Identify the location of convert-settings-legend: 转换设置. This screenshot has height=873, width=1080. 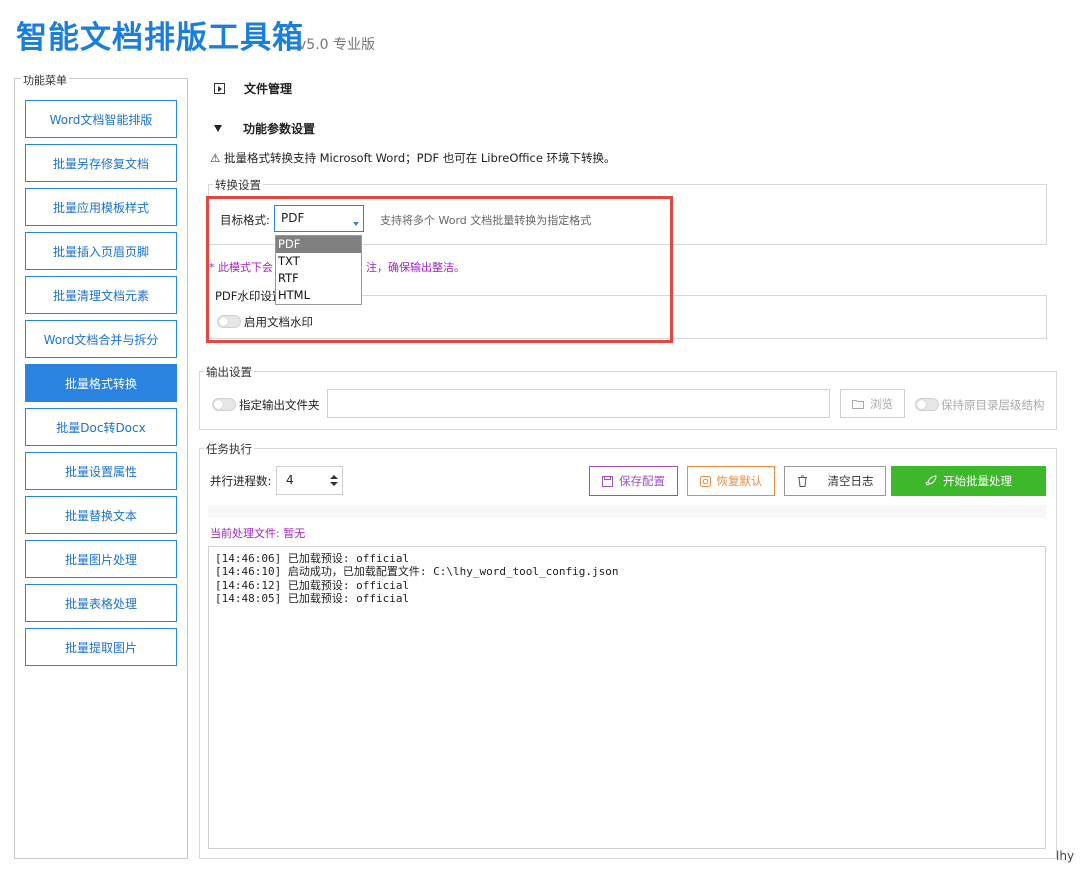
(238, 185).